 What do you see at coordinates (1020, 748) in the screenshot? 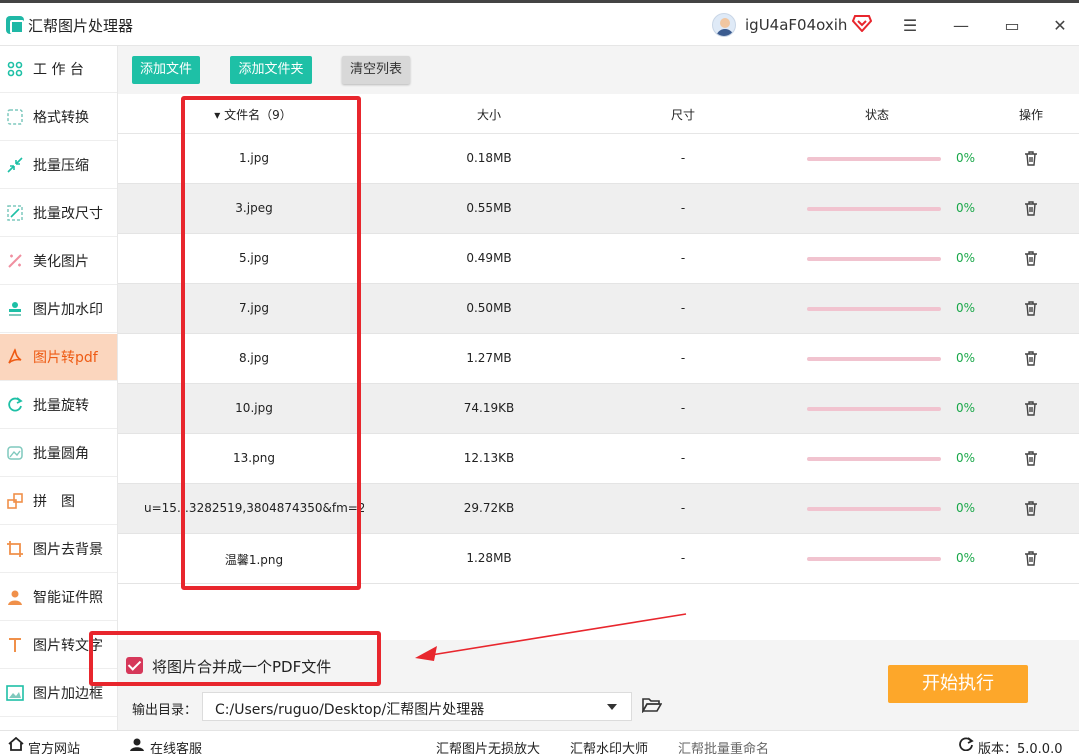
I see `version-label: 版本：5.0.0.0` at bounding box center [1020, 748].